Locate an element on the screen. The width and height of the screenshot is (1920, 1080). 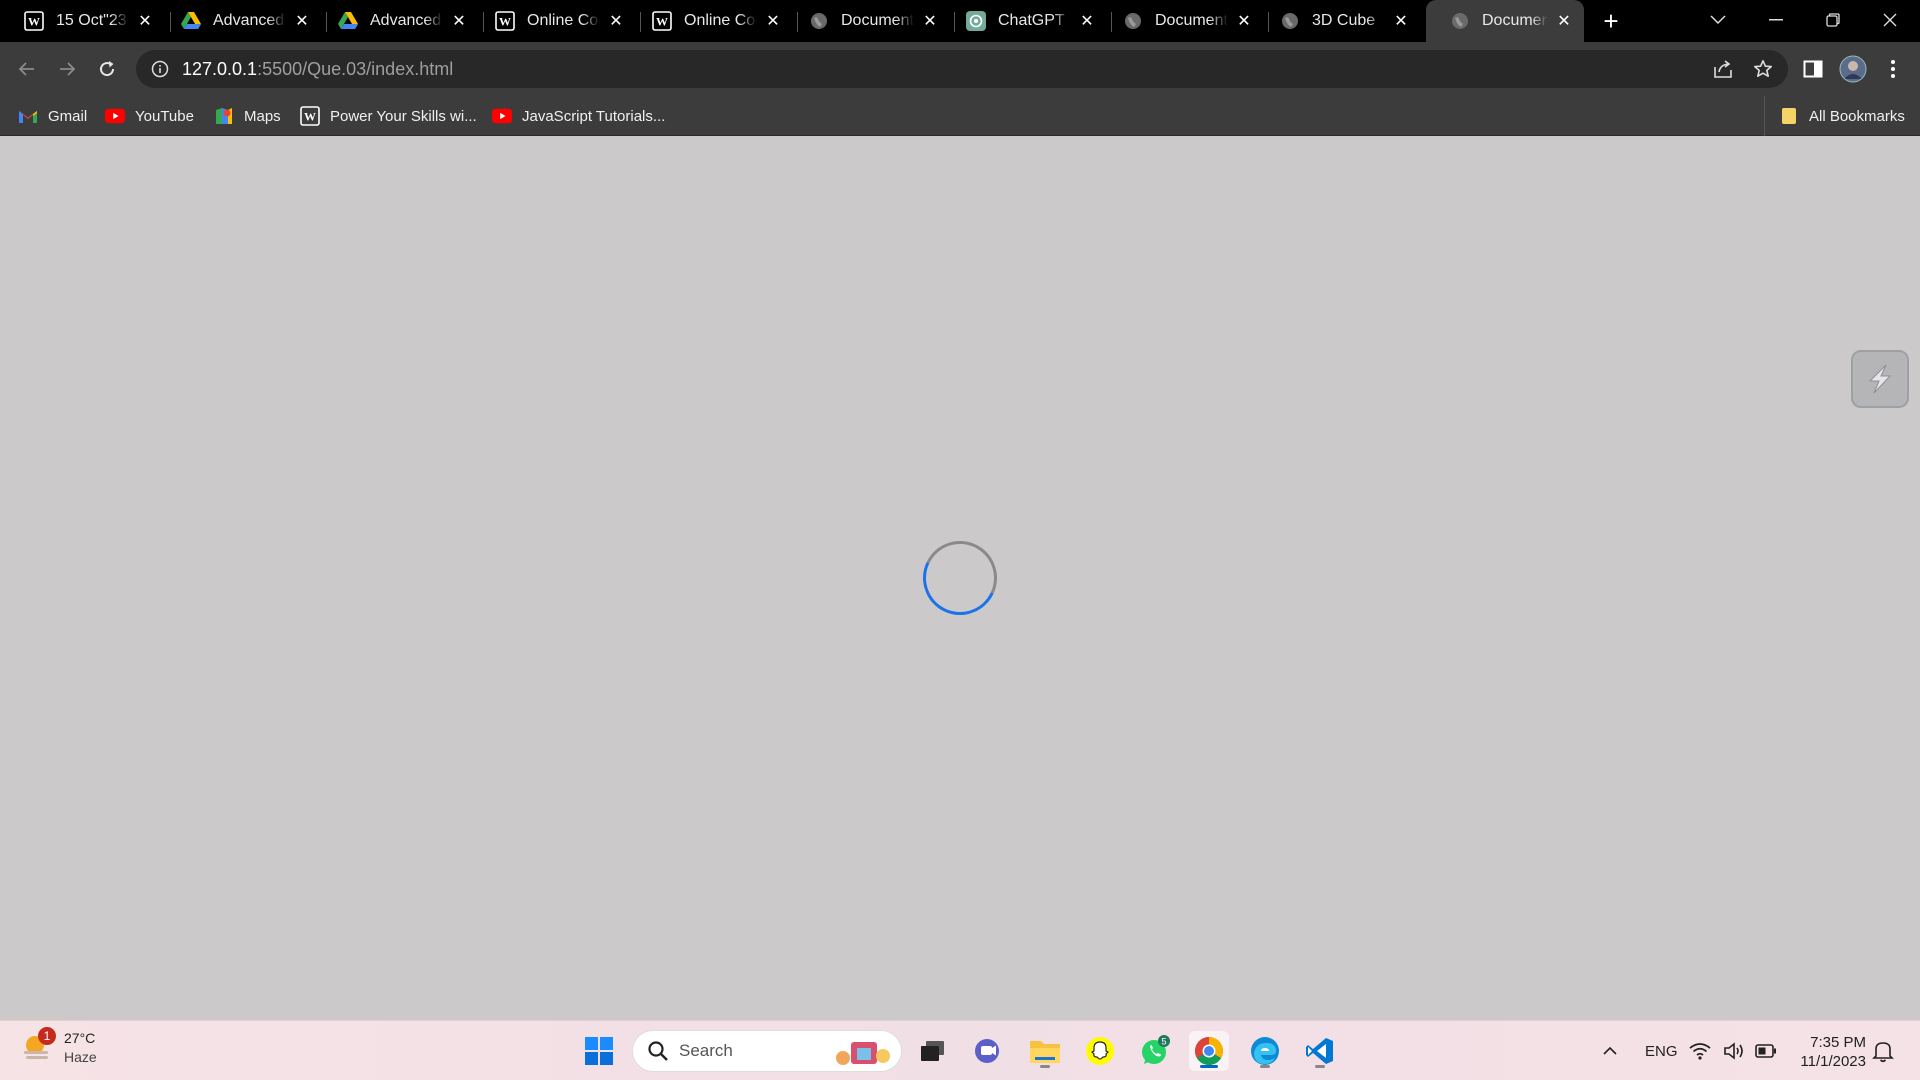
edge-icon is located at coordinates (1265, 1051).